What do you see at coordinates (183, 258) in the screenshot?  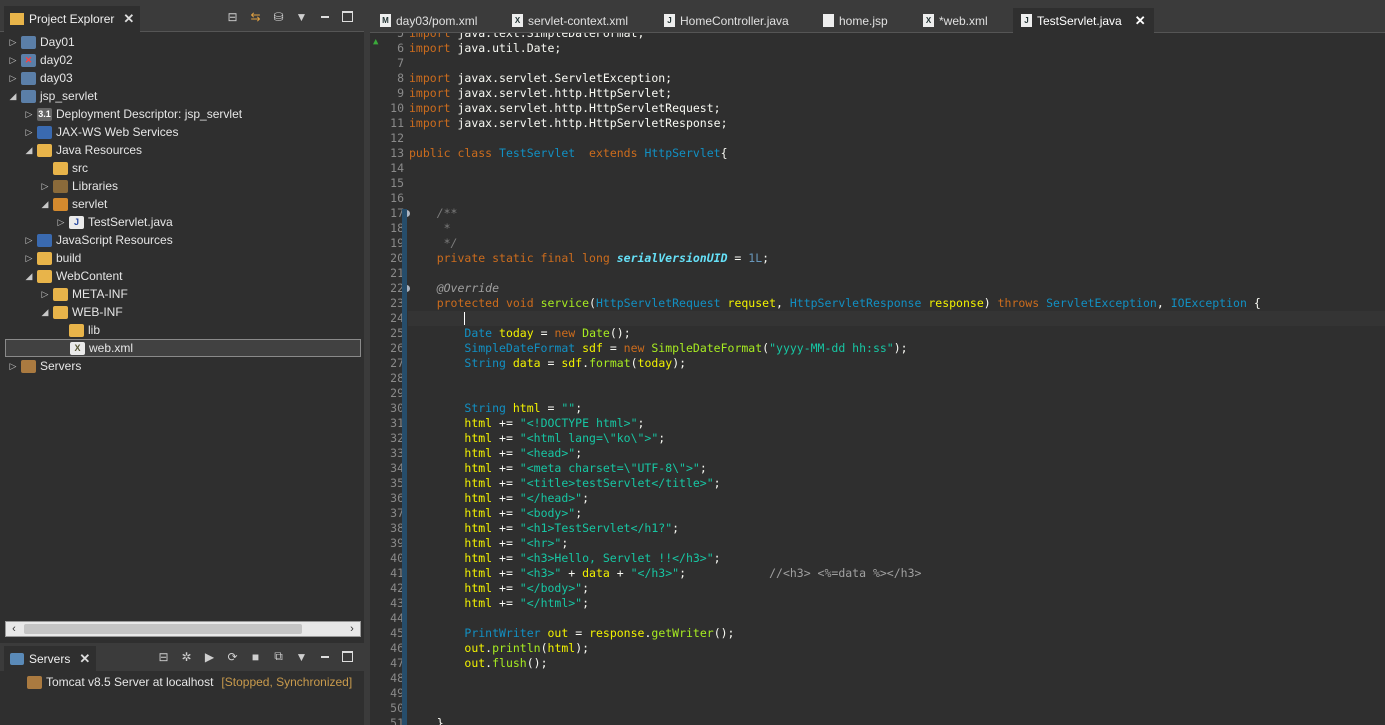 I see `tree-item: ▷ build` at bounding box center [183, 258].